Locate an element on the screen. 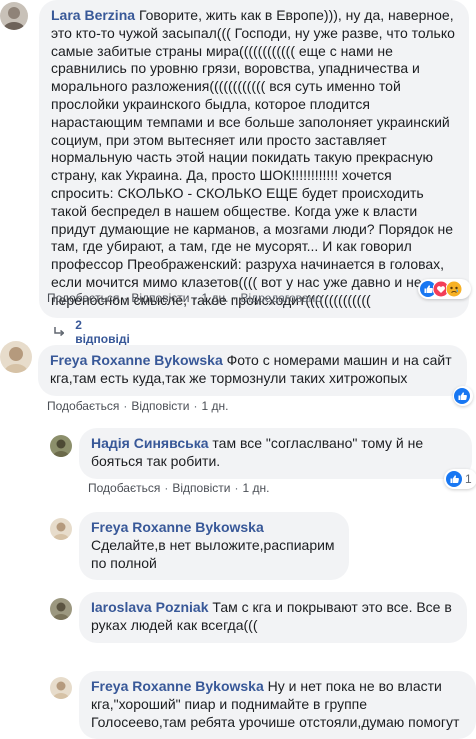  view-replies-button: 2 відповіді is located at coordinates (92, 332).